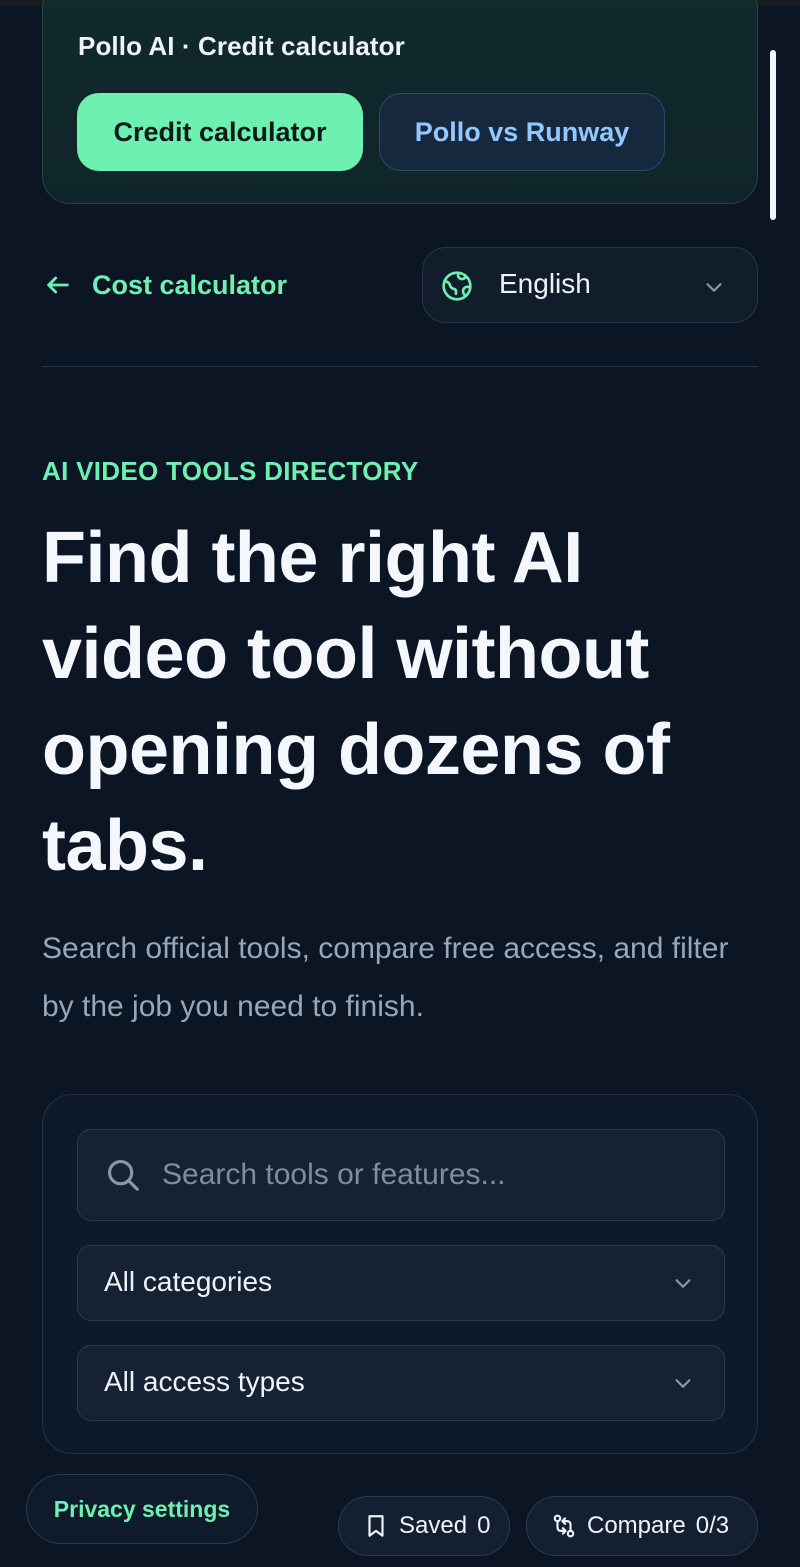 The height and width of the screenshot is (1567, 800). I want to click on compare-label: Compare, so click(636, 1525).